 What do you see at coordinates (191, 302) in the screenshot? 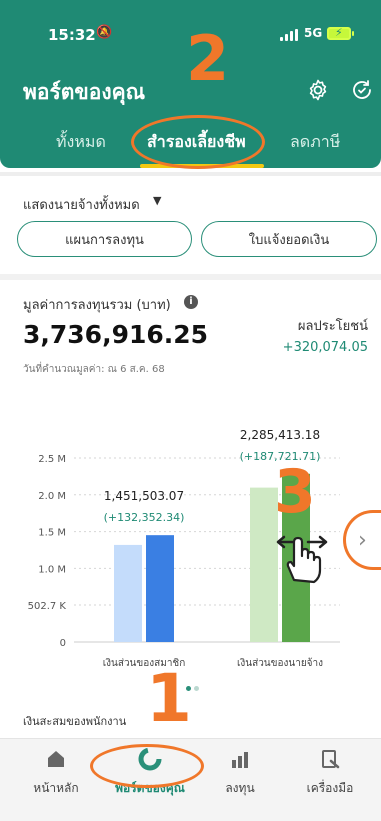
I see `info-icon: i` at bounding box center [191, 302].